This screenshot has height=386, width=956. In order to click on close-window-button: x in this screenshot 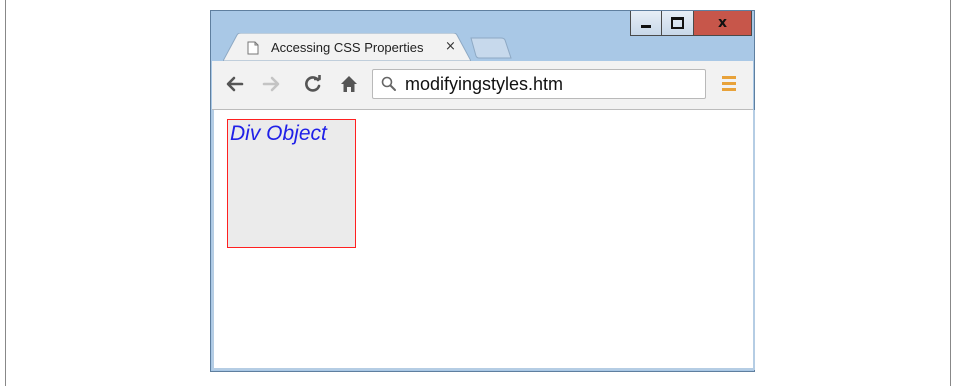, I will do `click(723, 23)`.